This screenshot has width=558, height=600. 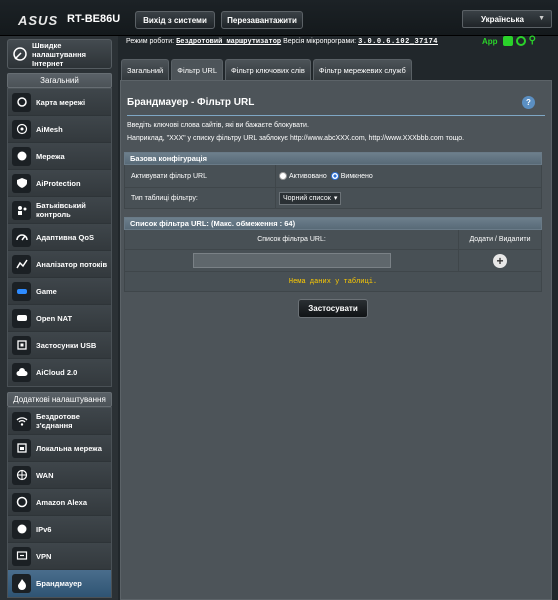 I want to click on game-icon, so click(x=21, y=291).